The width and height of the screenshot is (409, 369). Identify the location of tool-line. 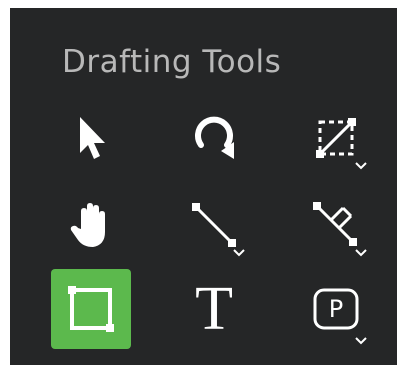
(214, 225).